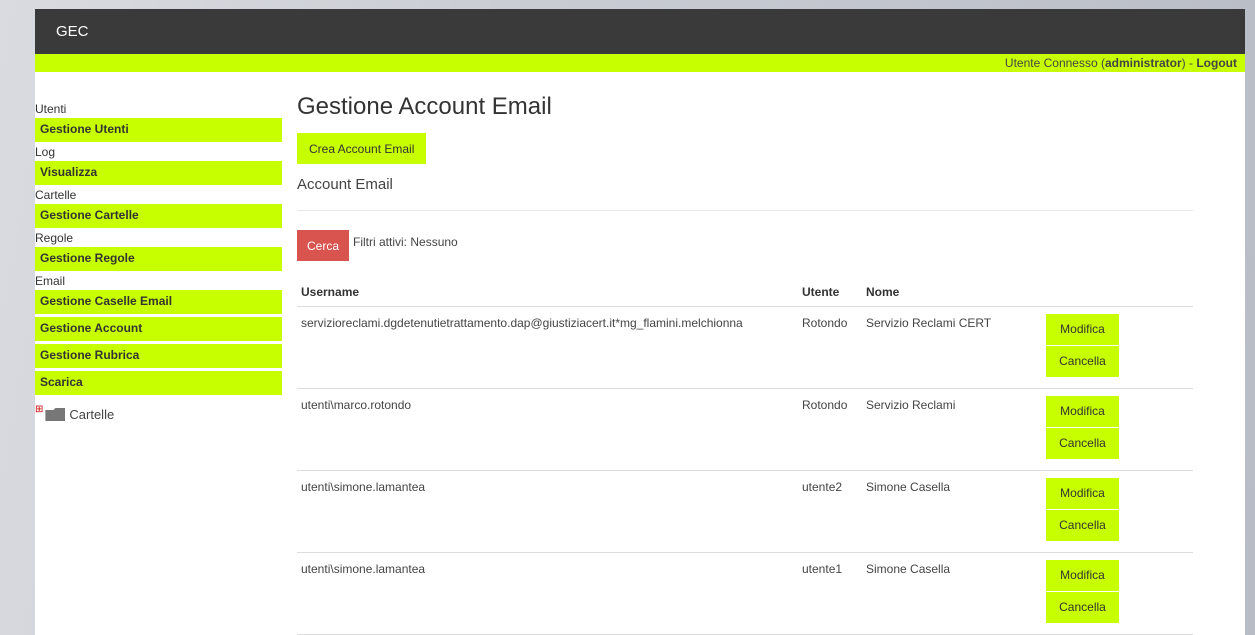  Describe the element at coordinates (158, 356) in the screenshot. I see `sidebar-item-gestione-rubrica: Gestione Rubrica` at that location.